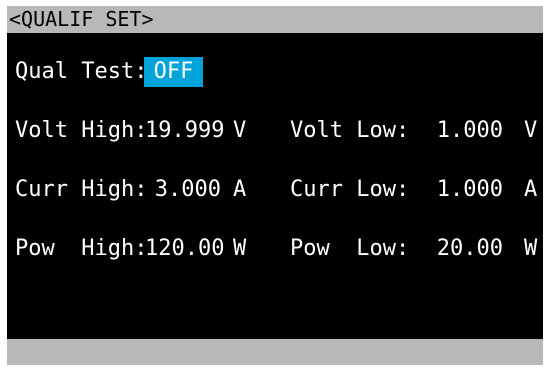 Image resolution: width=549 pixels, height=371 pixels. I want to click on qual-test-label: Qual Test:, so click(81, 71).